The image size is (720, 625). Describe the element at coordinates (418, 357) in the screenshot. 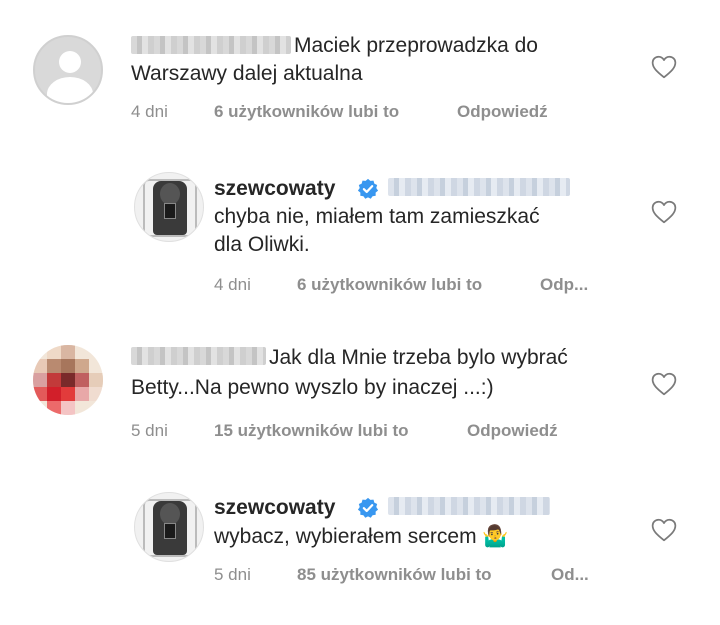

I see `comment-text-line-1: Jak dla Mnie trzeba bylo wybrać` at that location.